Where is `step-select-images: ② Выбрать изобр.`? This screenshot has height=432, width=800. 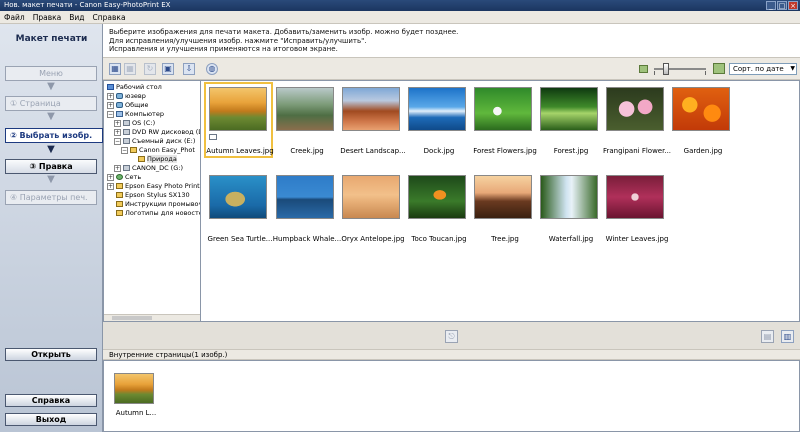
step-select-images: ② Выбрать изобр. is located at coordinates (54, 135).